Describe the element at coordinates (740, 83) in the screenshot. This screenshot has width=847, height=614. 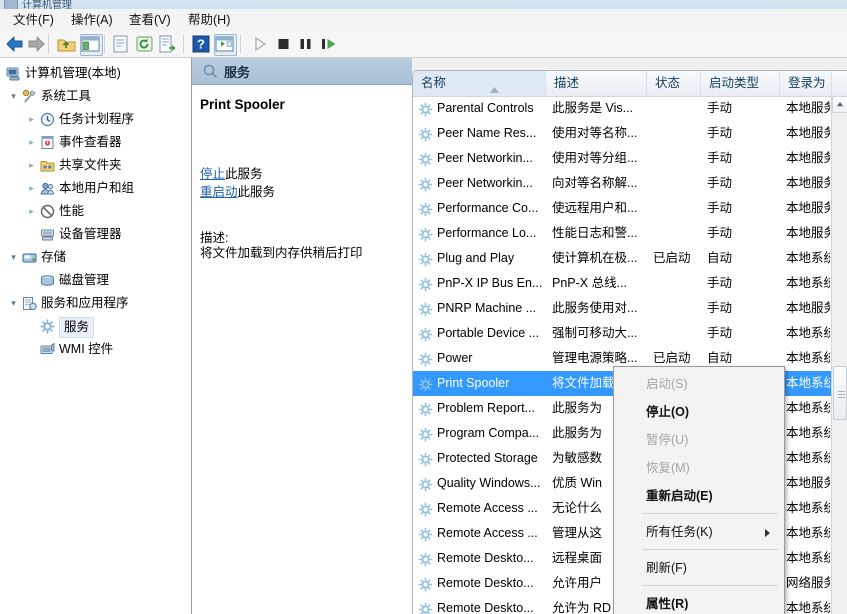
I see `column-header-startup: 启动类型` at that location.